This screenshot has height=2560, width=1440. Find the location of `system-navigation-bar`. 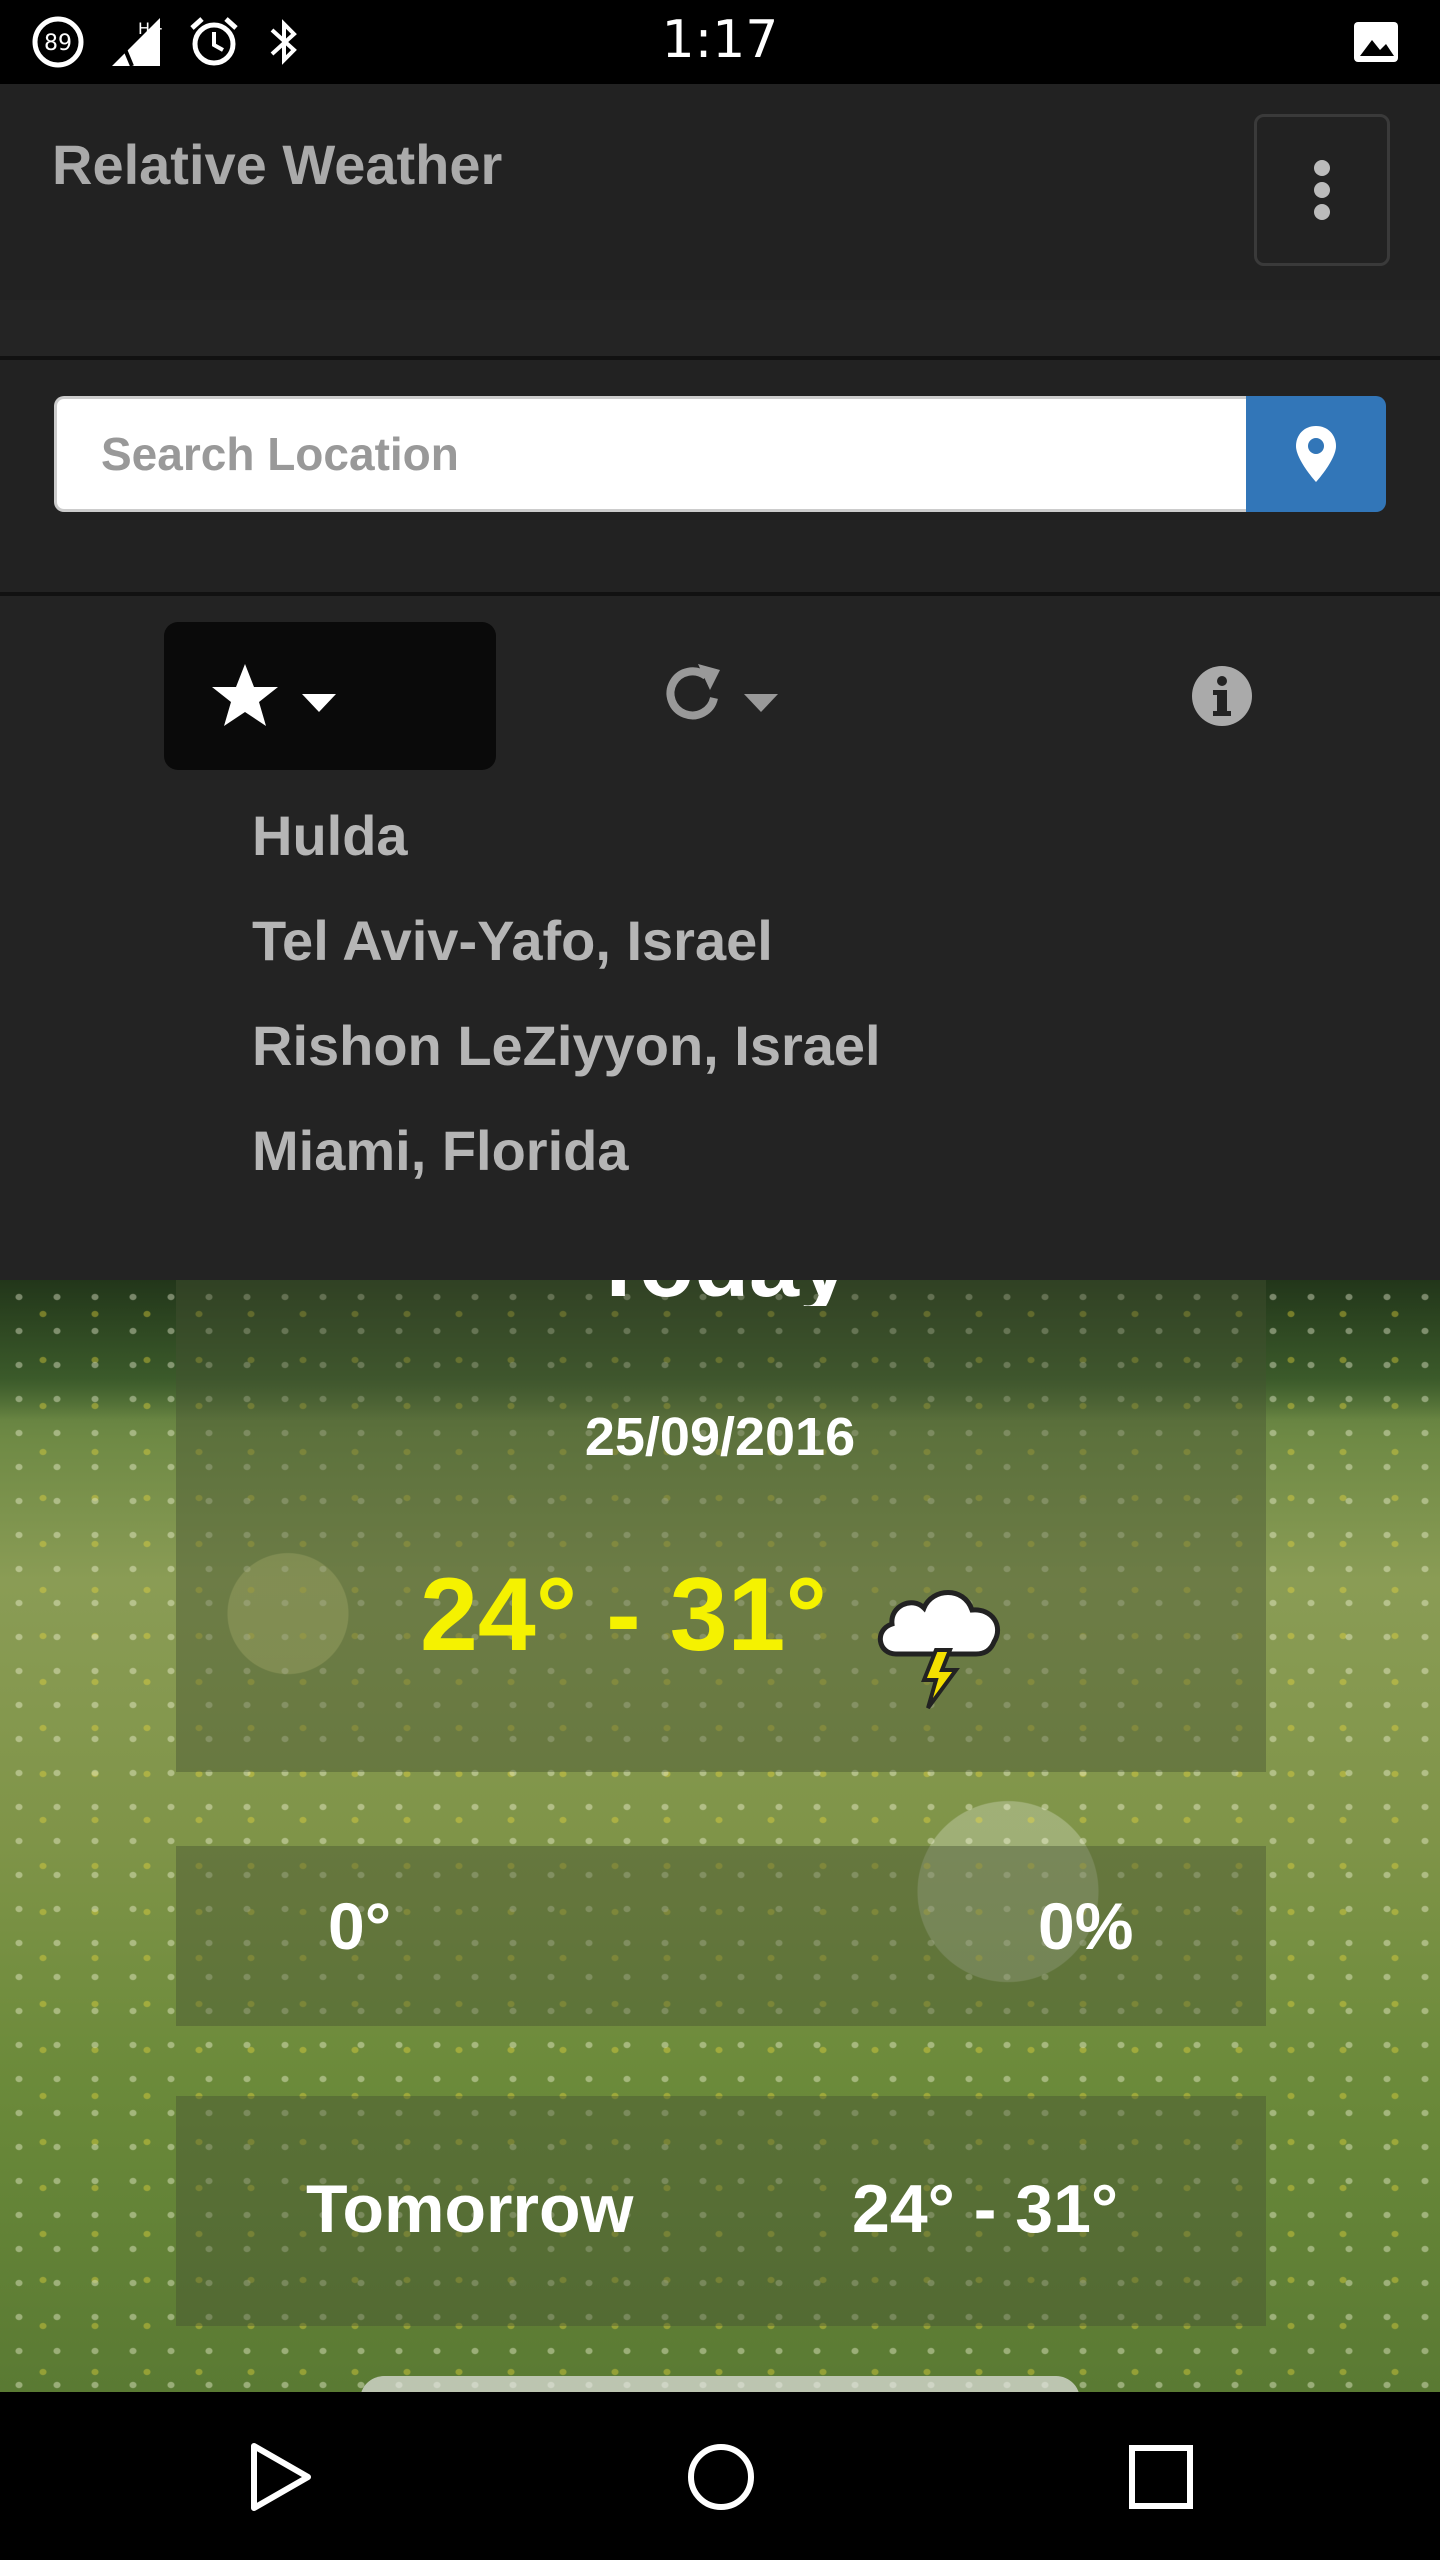

system-navigation-bar is located at coordinates (720, 2476).